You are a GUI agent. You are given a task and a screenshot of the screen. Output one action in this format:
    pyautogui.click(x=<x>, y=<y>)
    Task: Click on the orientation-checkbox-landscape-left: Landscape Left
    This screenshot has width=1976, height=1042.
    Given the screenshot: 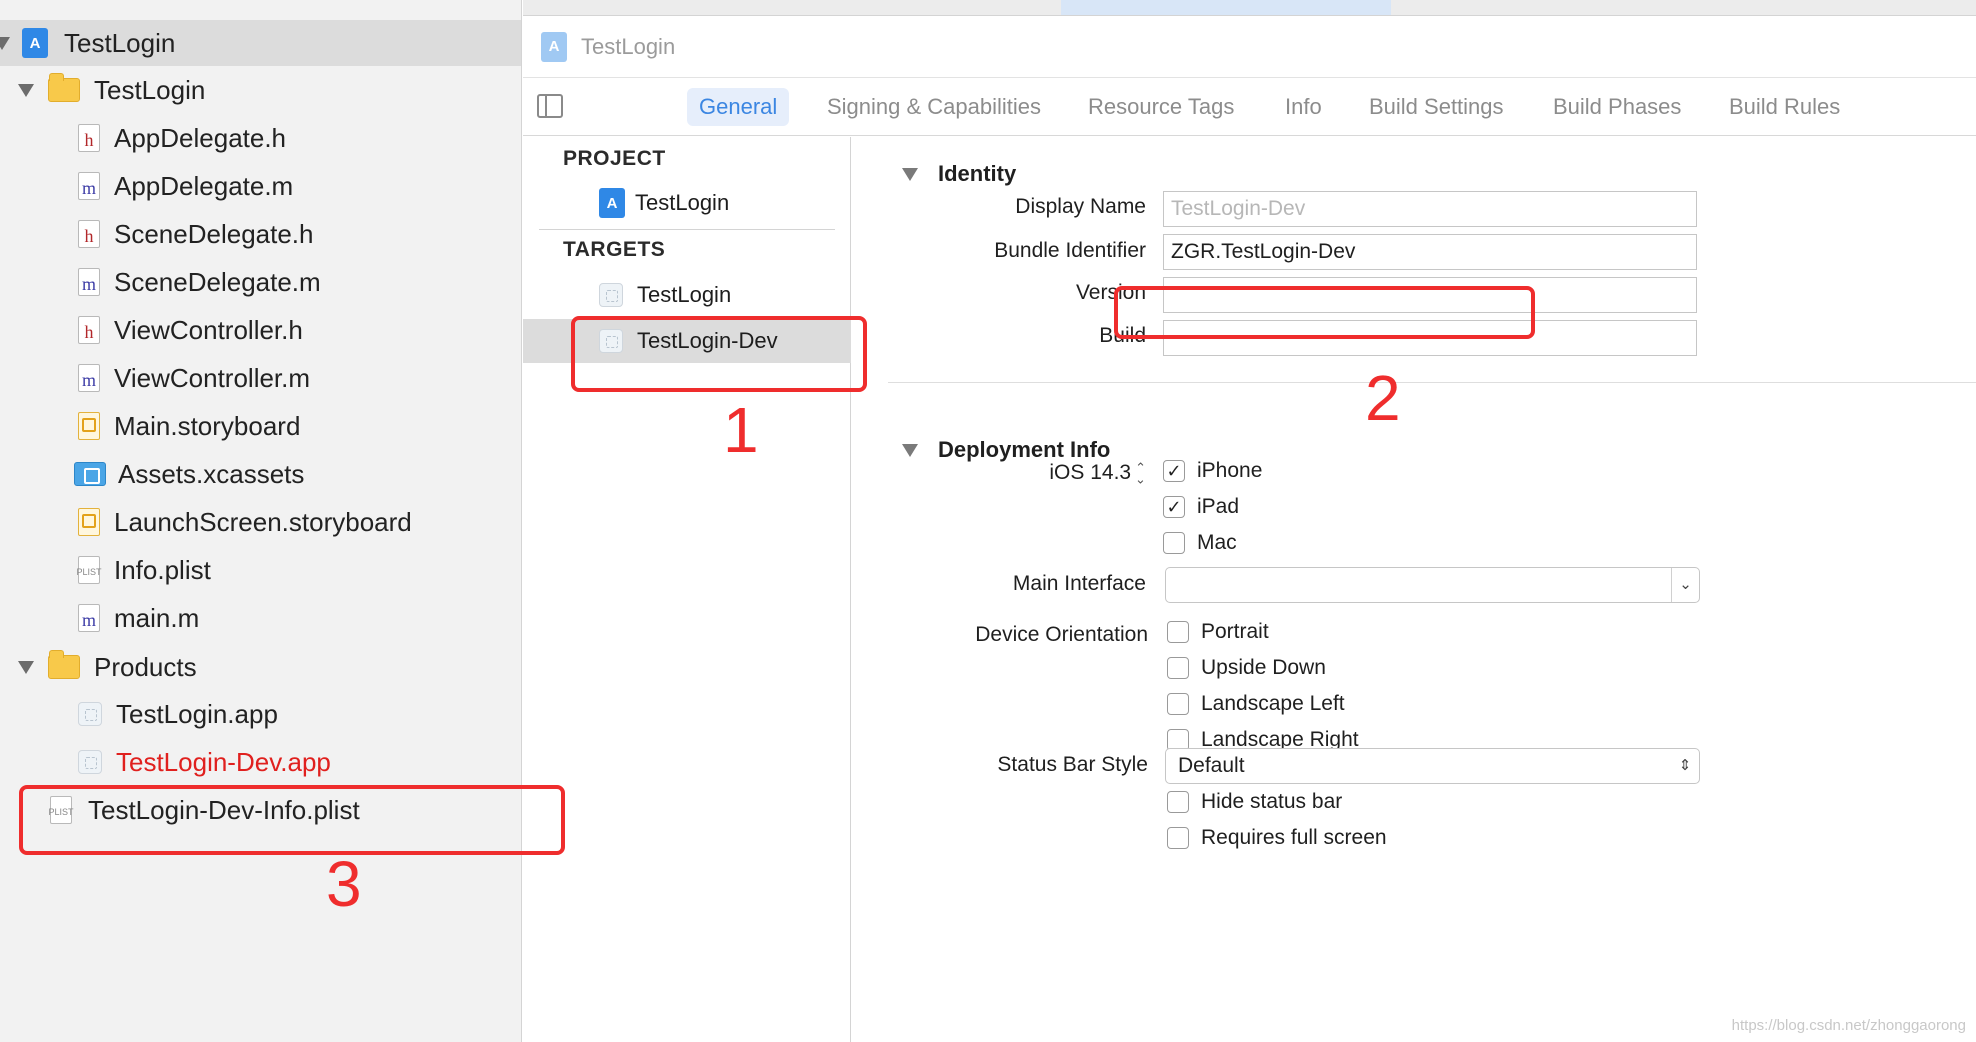 What is the action you would take?
    pyautogui.click(x=1256, y=704)
    